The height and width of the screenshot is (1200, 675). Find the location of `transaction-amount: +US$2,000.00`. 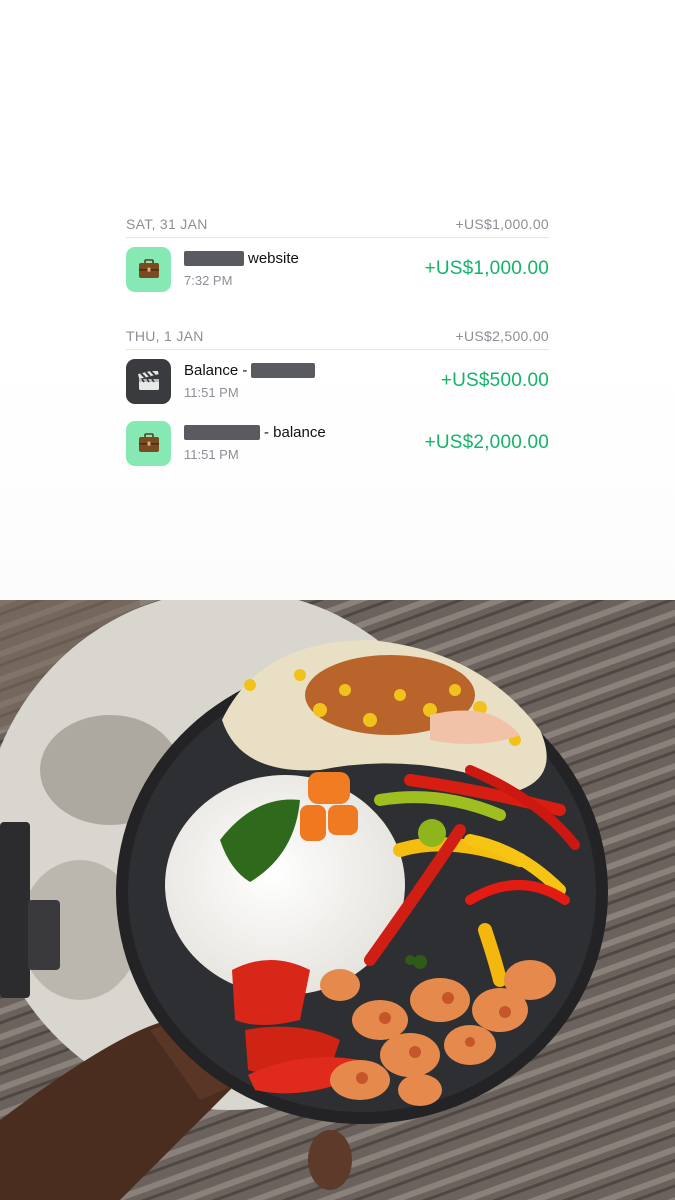

transaction-amount: +US$2,000.00 is located at coordinates (486, 442).